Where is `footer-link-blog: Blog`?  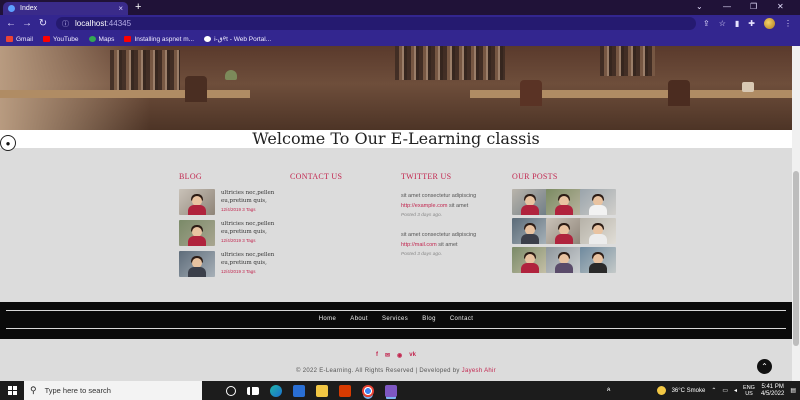 footer-link-blog: Blog is located at coordinates (429, 319).